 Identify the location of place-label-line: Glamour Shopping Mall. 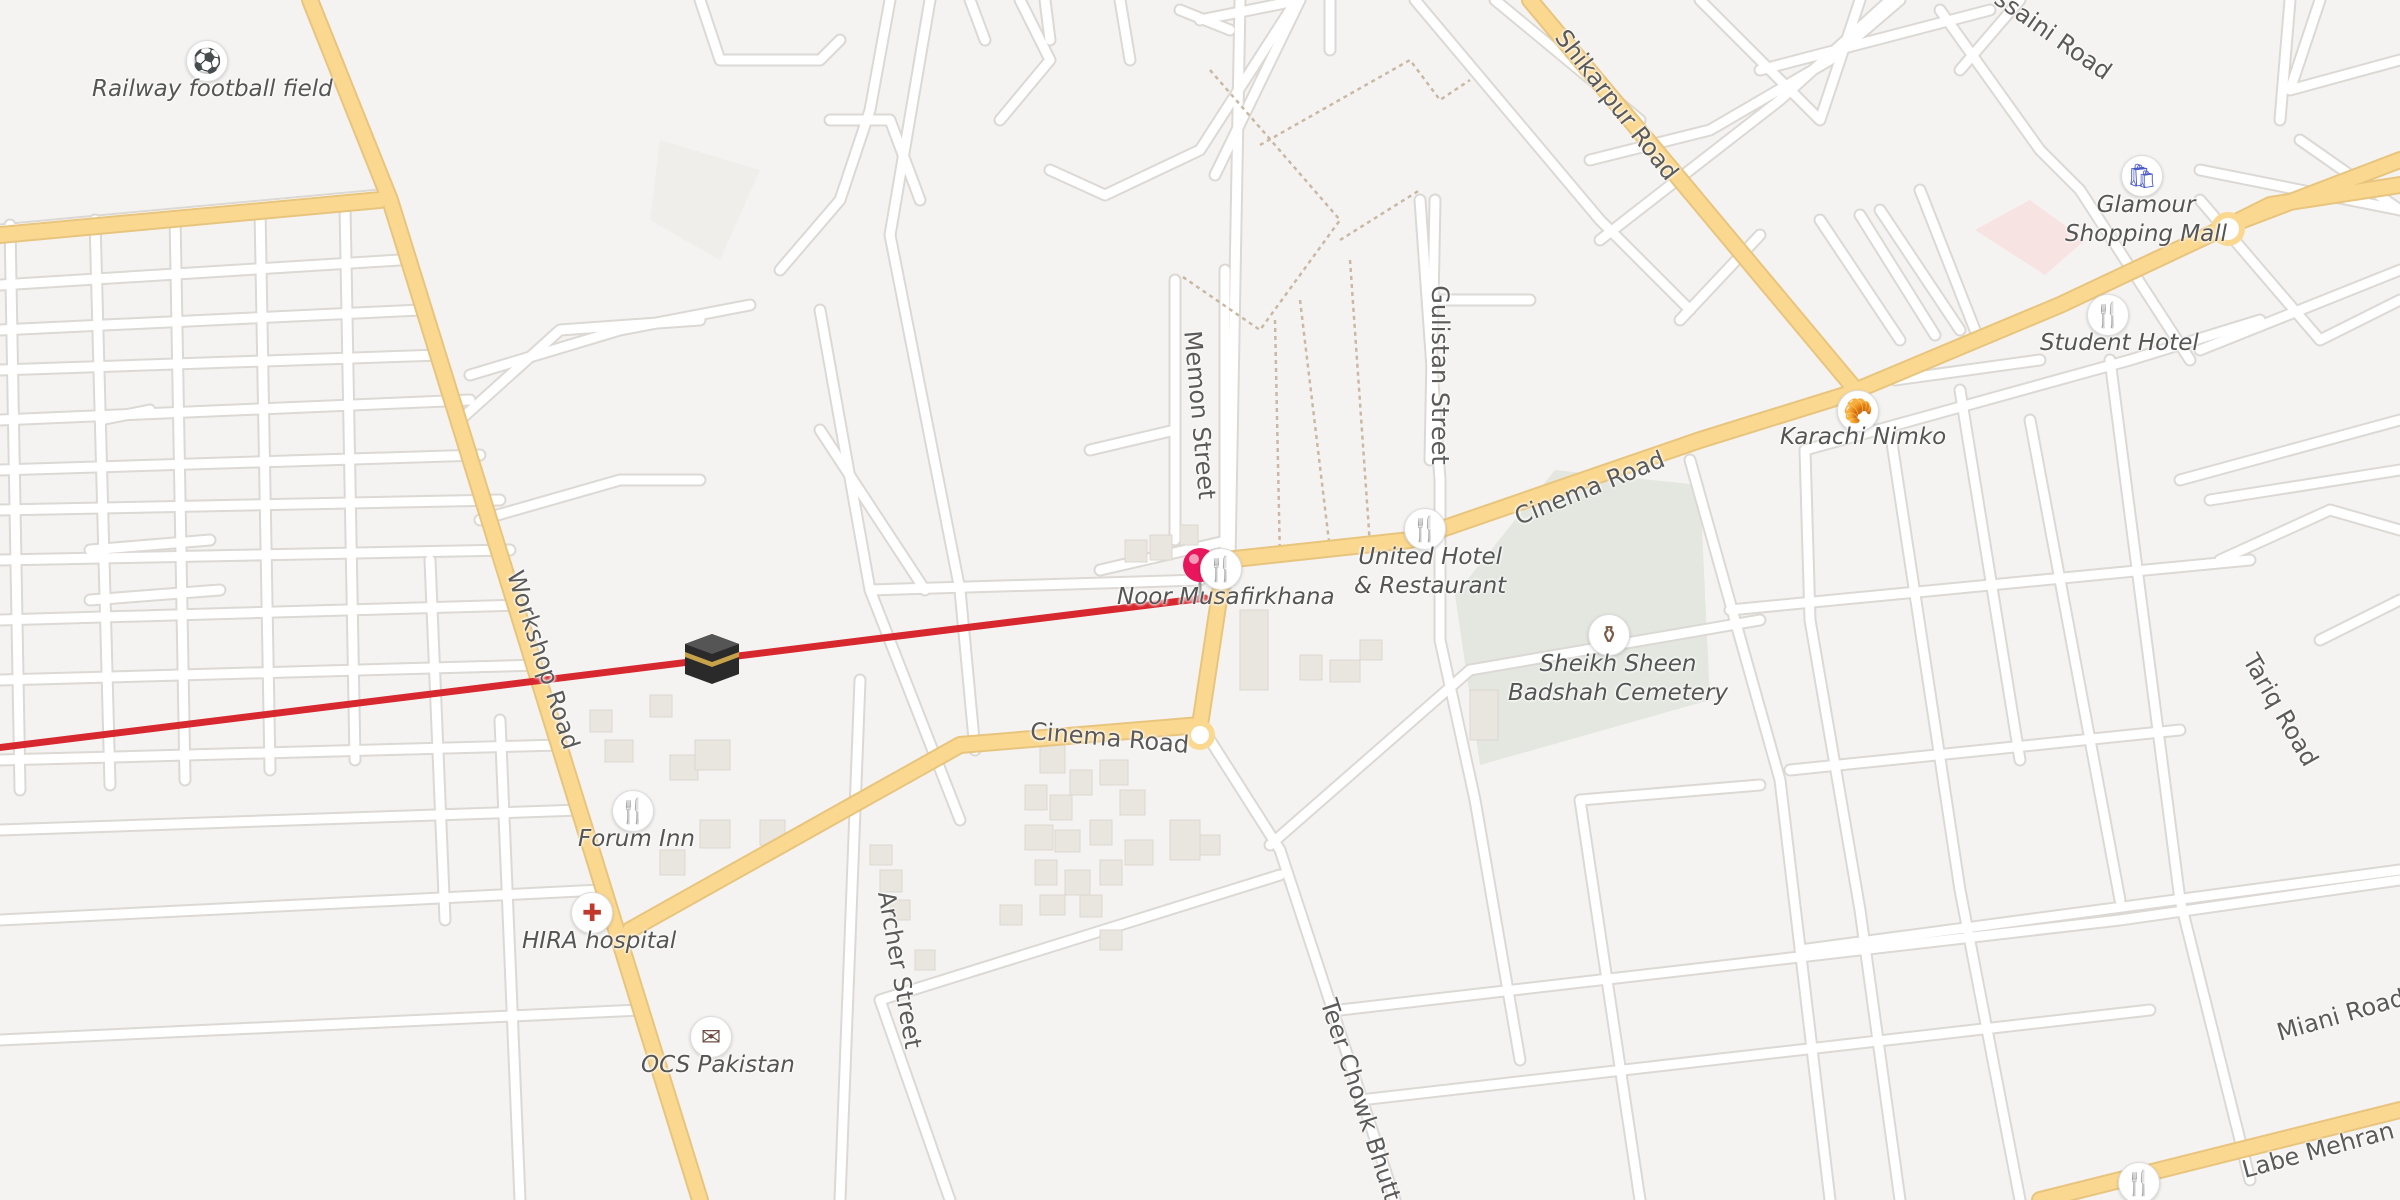
(2146, 219).